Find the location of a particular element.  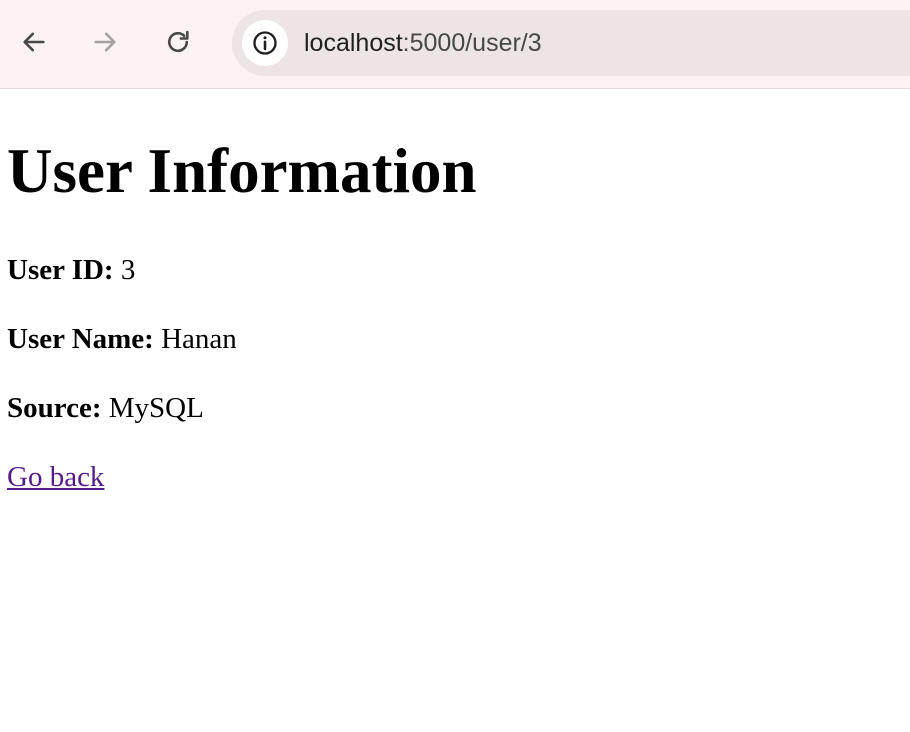

go-back-link: Go back is located at coordinates (55, 477).